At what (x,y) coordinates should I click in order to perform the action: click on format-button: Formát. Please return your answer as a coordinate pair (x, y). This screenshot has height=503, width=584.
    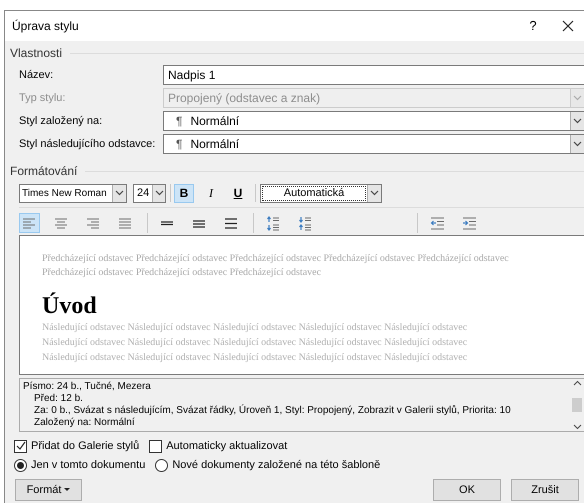
    Looking at the image, I should click on (48, 490).